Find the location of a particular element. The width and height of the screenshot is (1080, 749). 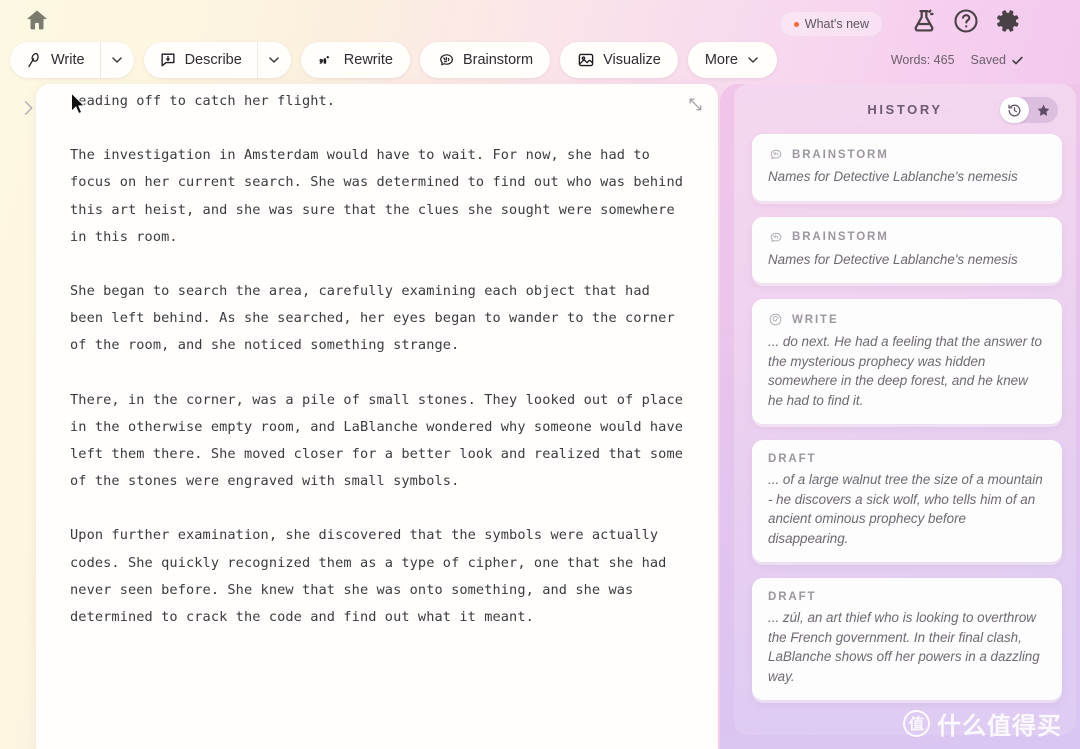

flask-icon is located at coordinates (924, 21).